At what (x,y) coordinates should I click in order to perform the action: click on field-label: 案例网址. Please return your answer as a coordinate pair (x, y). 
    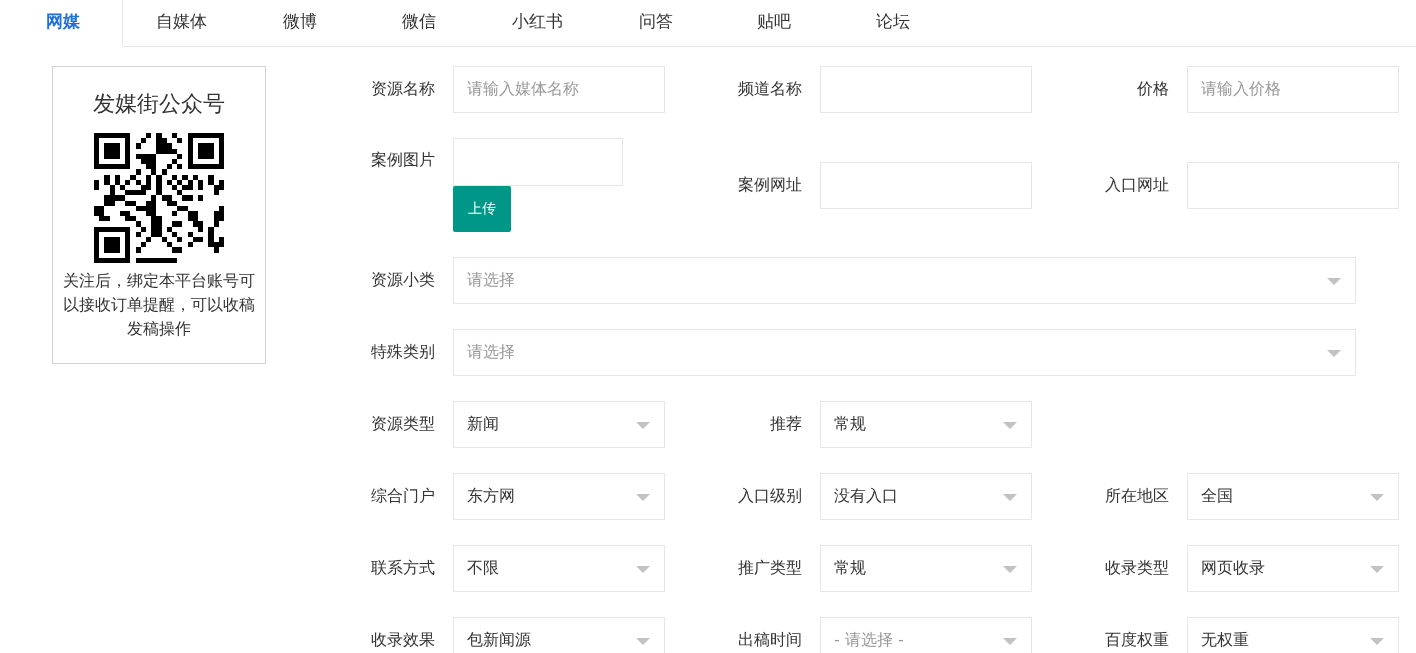
    Looking at the image, I should click on (769, 185).